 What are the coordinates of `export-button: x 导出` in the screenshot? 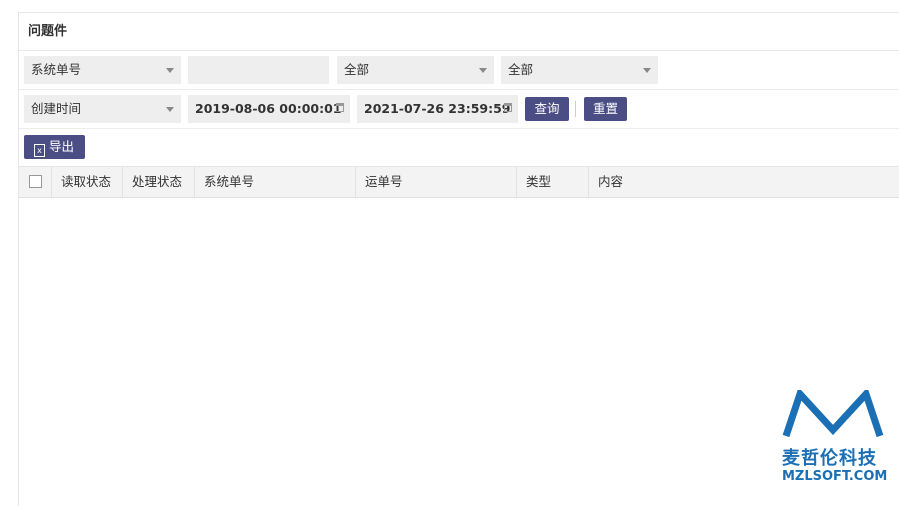 It's located at (54, 147).